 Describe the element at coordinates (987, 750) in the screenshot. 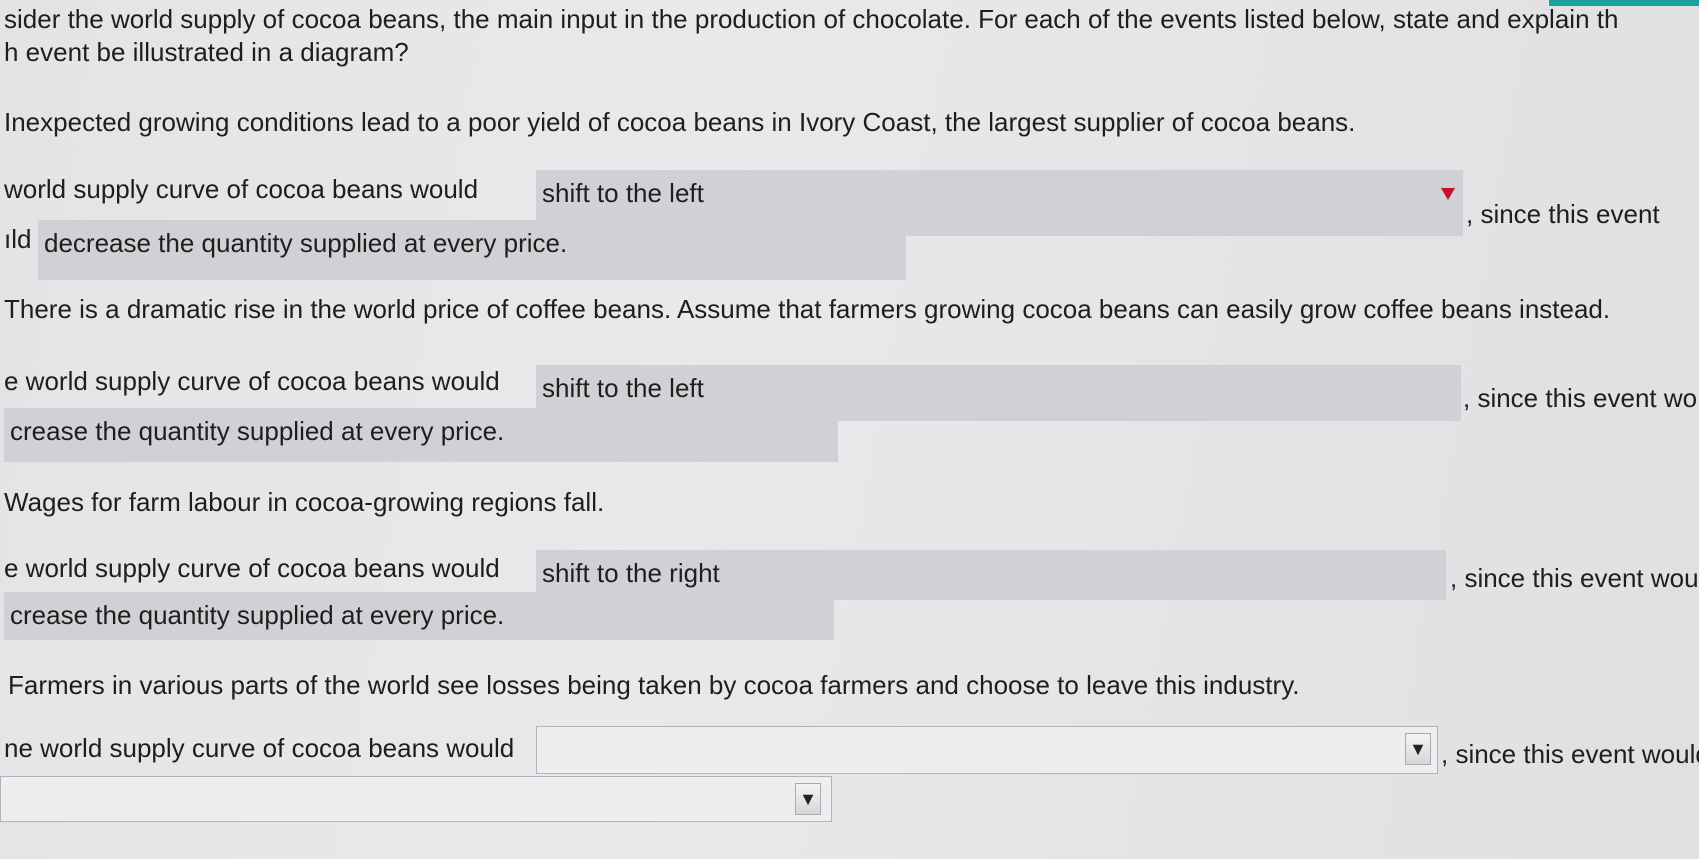

I see `question-4-direction-select: ▼` at that location.